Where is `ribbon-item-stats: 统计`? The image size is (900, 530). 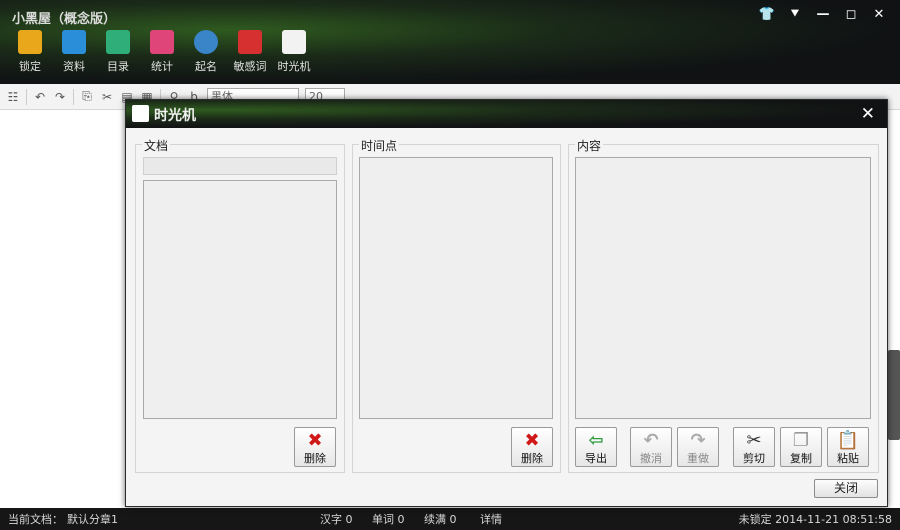
ribbon-item-stats: 统计 is located at coordinates (162, 52).